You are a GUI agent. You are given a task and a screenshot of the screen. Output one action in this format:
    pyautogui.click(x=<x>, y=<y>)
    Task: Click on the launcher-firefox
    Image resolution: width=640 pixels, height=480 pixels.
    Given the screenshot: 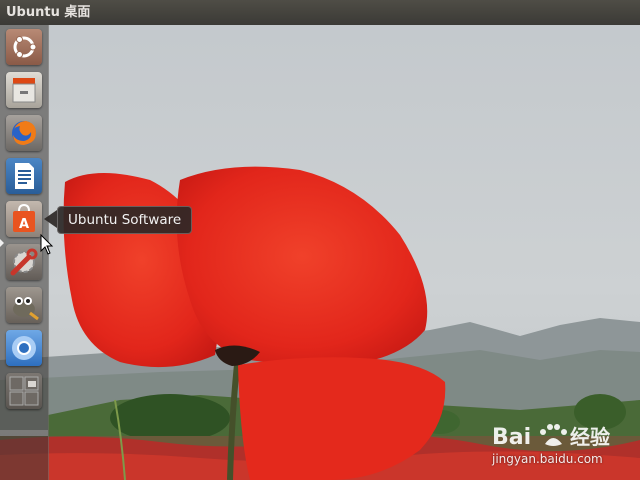 What is the action you would take?
    pyautogui.click(x=24, y=133)
    